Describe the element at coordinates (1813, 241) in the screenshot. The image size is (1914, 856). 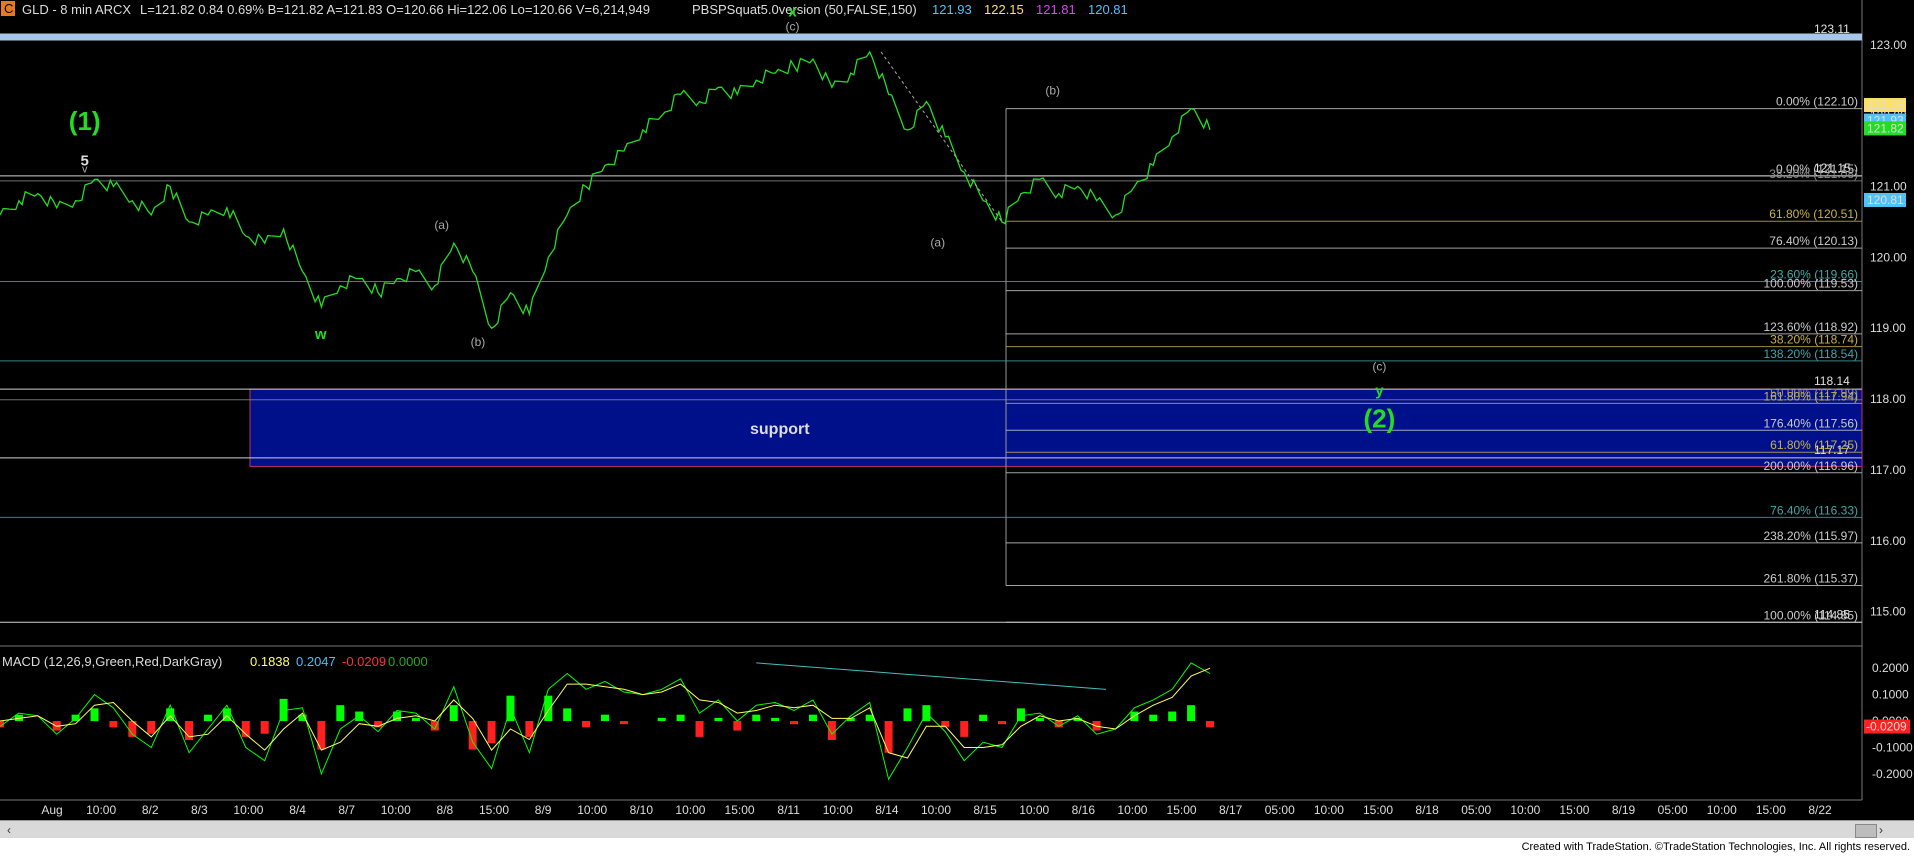
I see `fib-level-label: 76.40% (120.13)` at that location.